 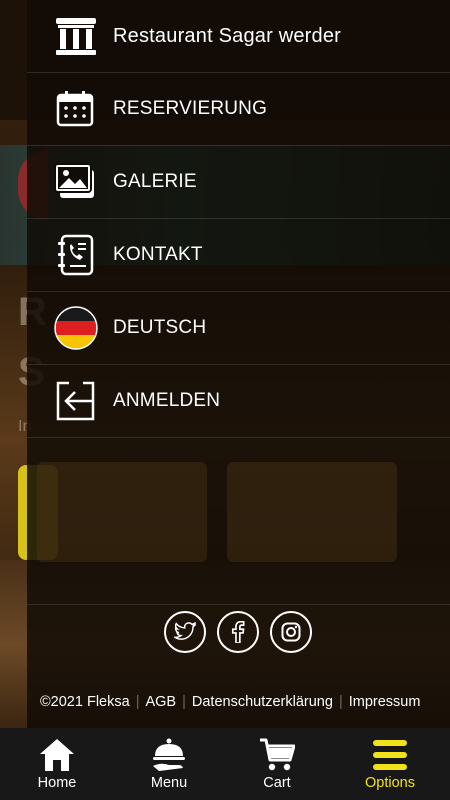 What do you see at coordinates (155, 181) in the screenshot?
I see `drawer-item-label: GALERIE` at bounding box center [155, 181].